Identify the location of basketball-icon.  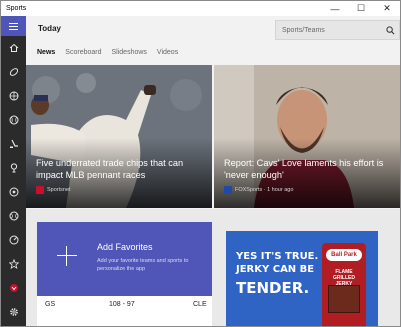
(13, 96).